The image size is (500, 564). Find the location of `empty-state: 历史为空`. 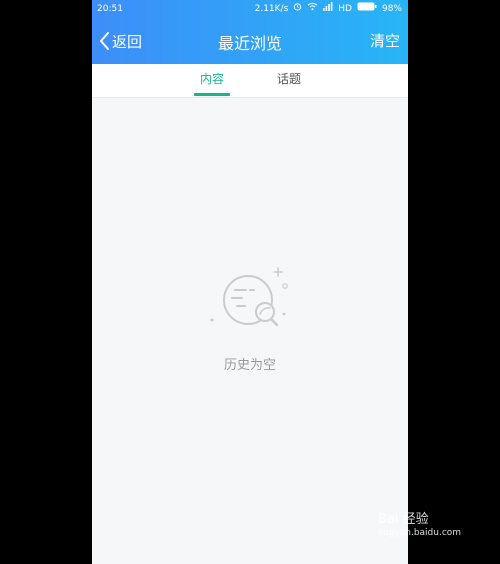

empty-state: 历史为空 is located at coordinates (250, 317).